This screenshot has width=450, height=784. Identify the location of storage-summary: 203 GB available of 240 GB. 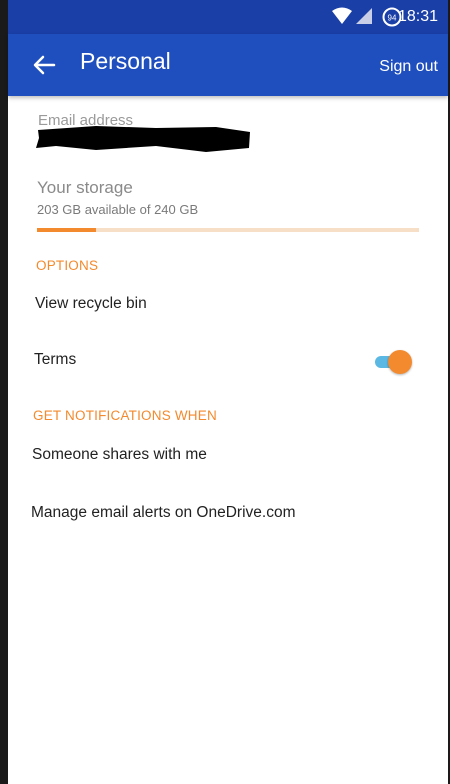
(118, 209).